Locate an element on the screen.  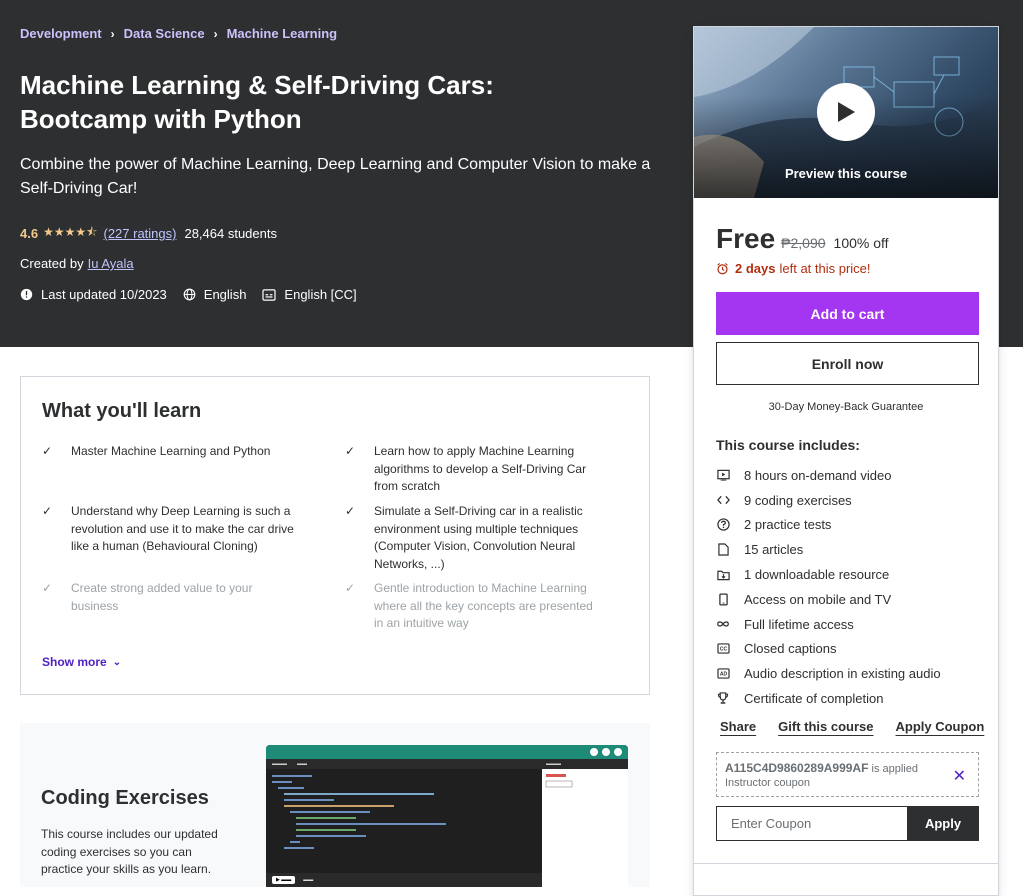
list-item: 9 coding exercises is located at coordinates (828, 500).